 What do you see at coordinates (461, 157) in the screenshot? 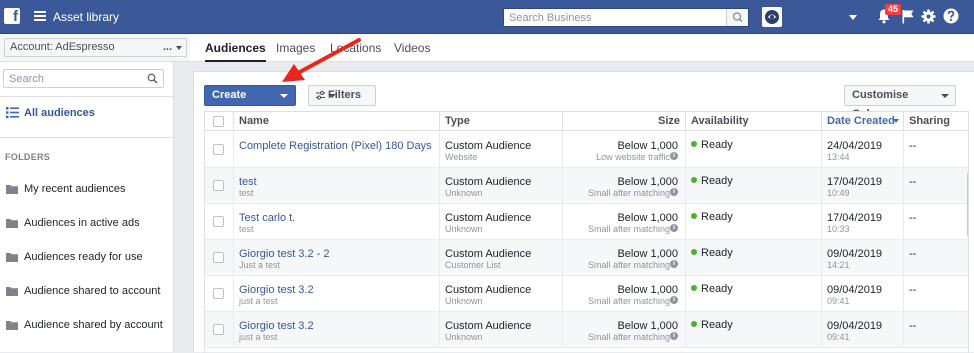
I see `audience-subtype: Website` at bounding box center [461, 157].